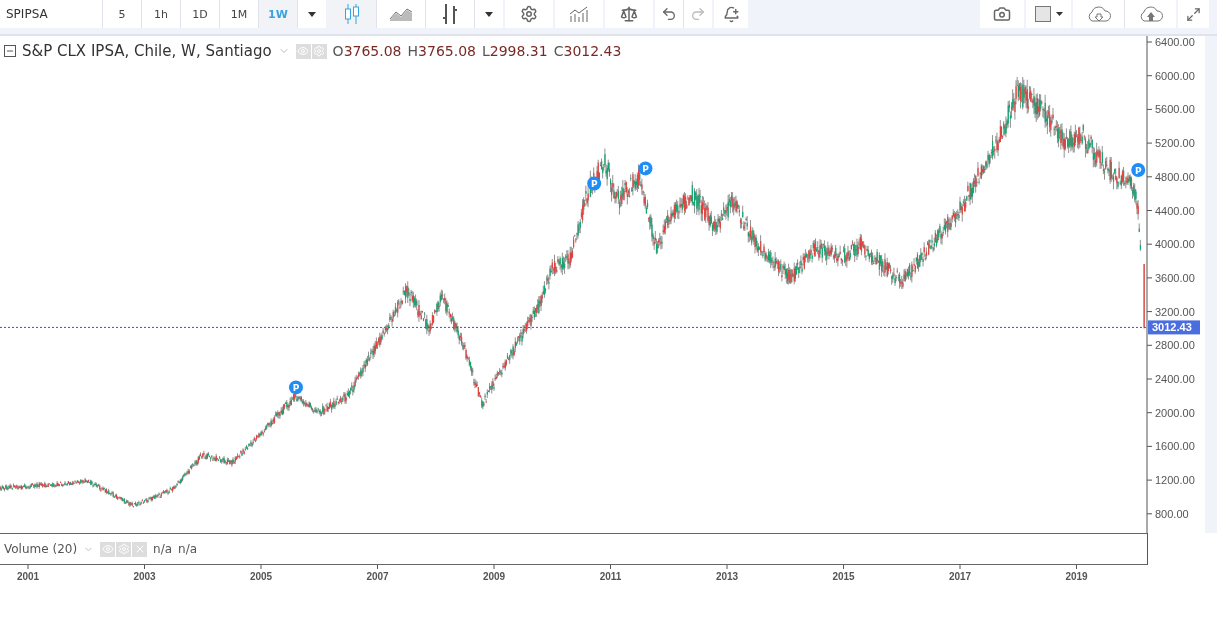 The width and height of the screenshot is (1217, 634). I want to click on camera-icon, so click(1002, 14).